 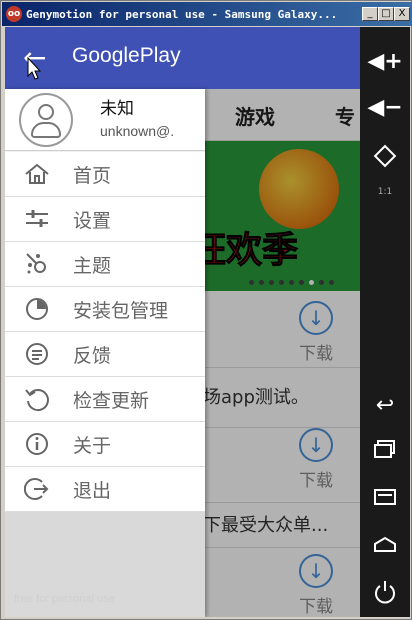 I want to click on info-icon, so click(x=37, y=444).